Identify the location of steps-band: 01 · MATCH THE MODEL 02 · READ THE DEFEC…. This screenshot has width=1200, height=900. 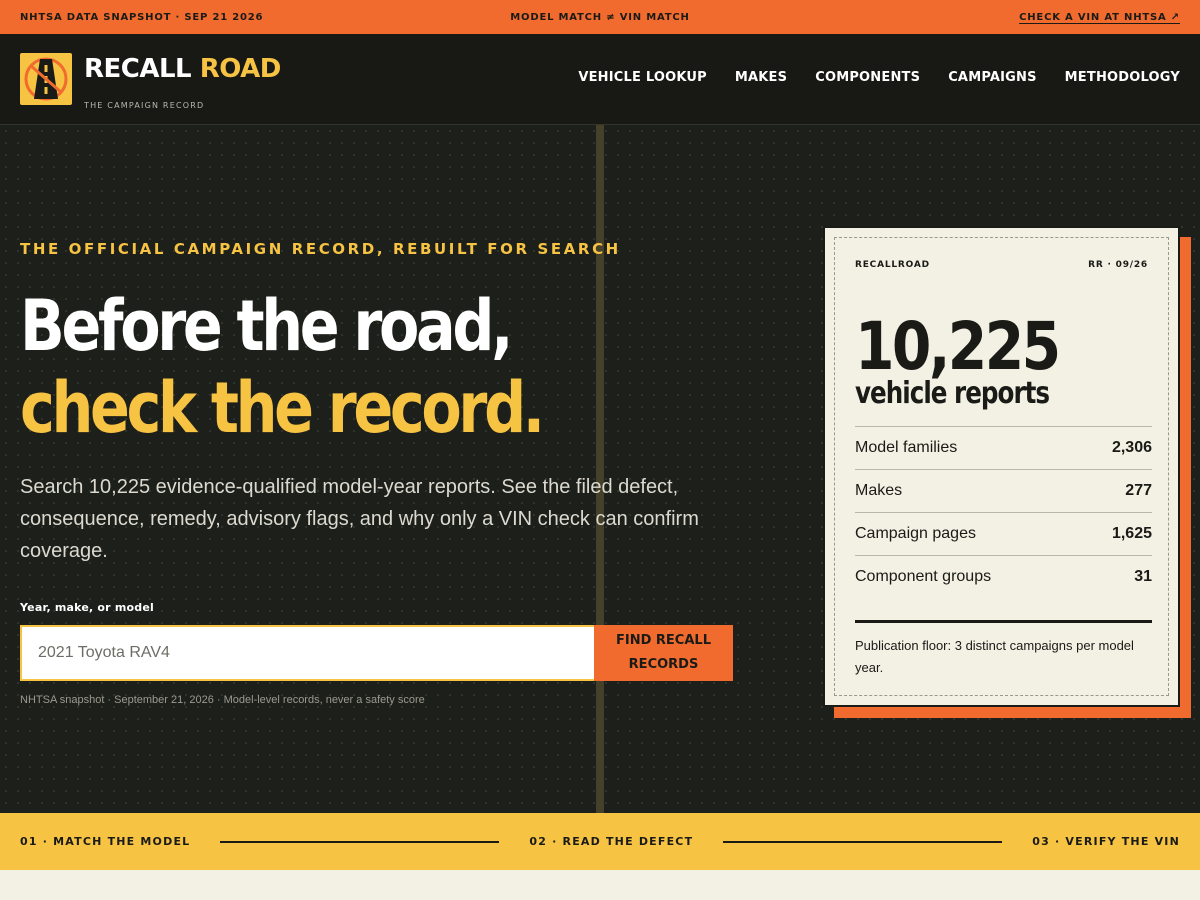
(600, 841).